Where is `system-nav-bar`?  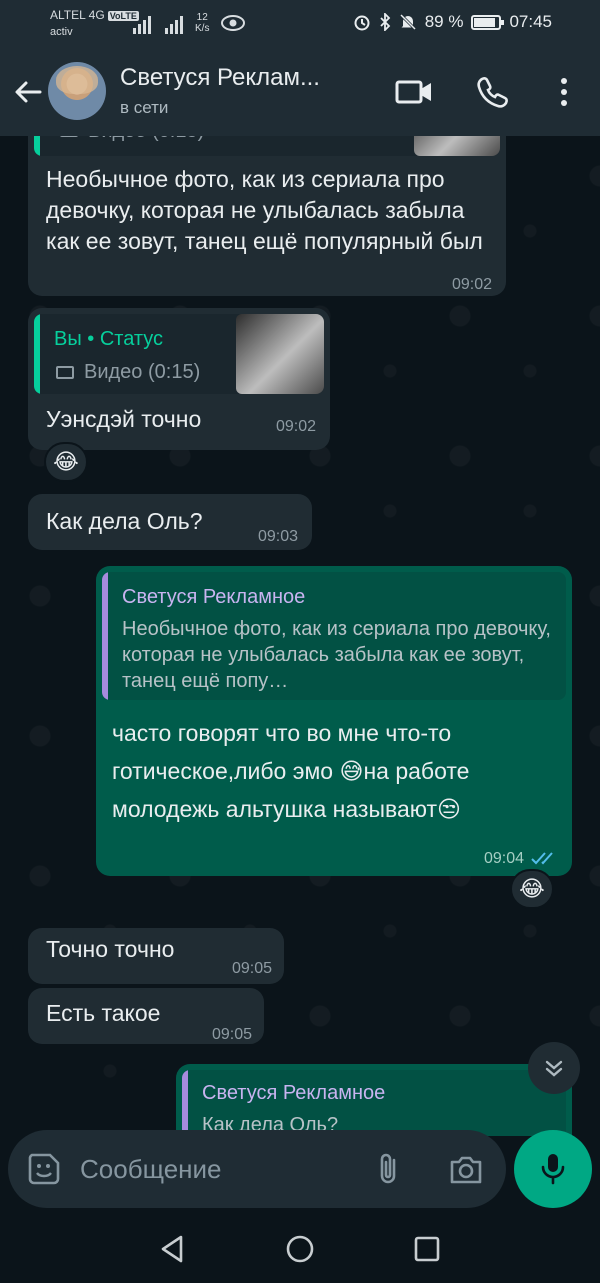 system-nav-bar is located at coordinates (300, 1248).